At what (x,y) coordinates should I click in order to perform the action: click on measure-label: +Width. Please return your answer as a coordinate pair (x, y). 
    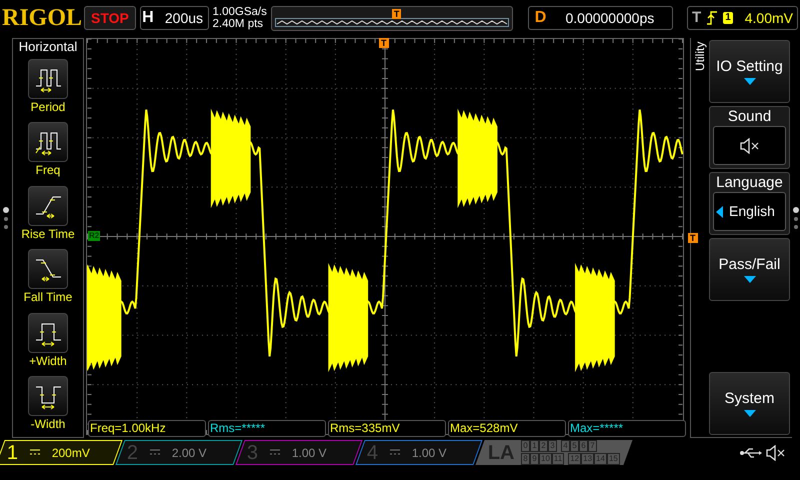
    Looking at the image, I should click on (48, 360).